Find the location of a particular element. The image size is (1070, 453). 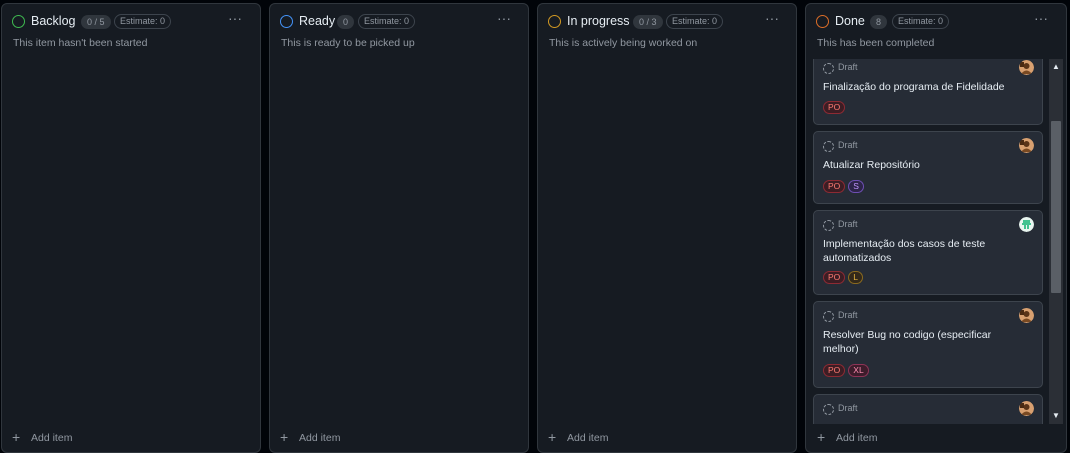

card-title: Atualizar Repositório is located at coordinates (925, 165).